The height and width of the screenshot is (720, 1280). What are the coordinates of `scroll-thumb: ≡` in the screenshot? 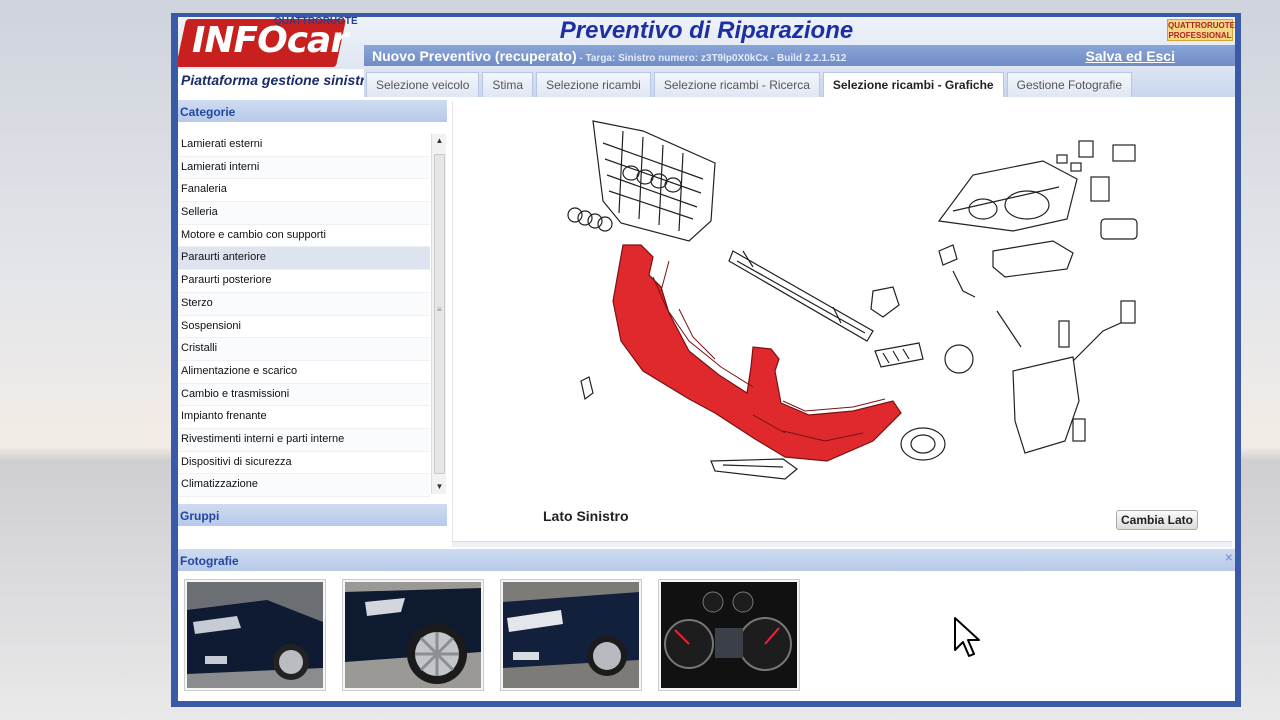 It's located at (439, 314).